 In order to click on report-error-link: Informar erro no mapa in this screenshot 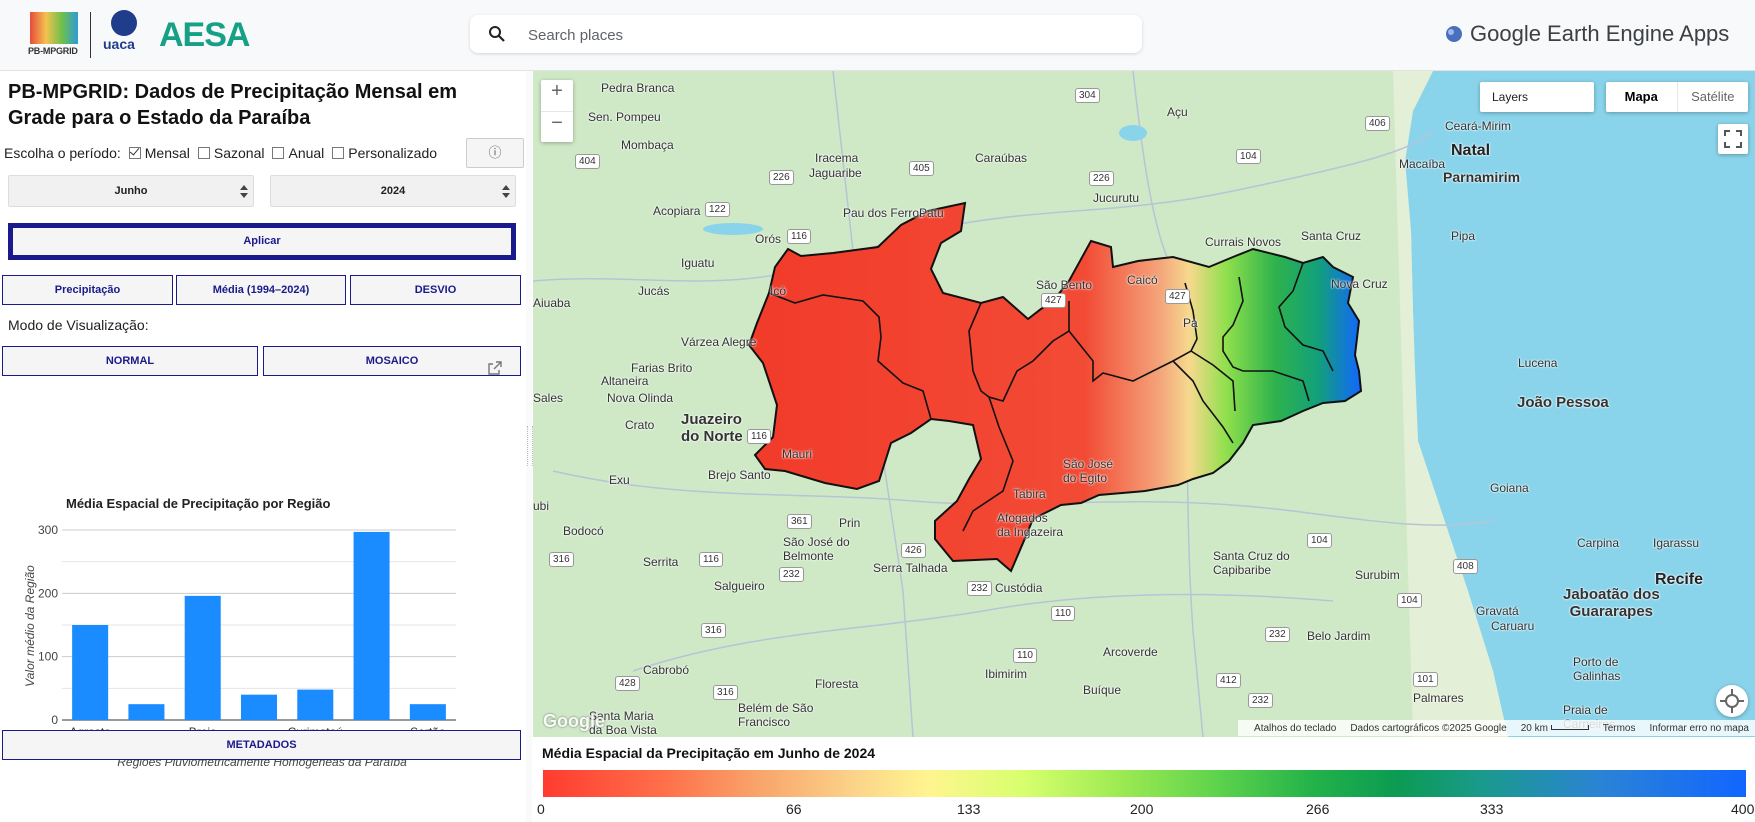, I will do `click(1700, 728)`.